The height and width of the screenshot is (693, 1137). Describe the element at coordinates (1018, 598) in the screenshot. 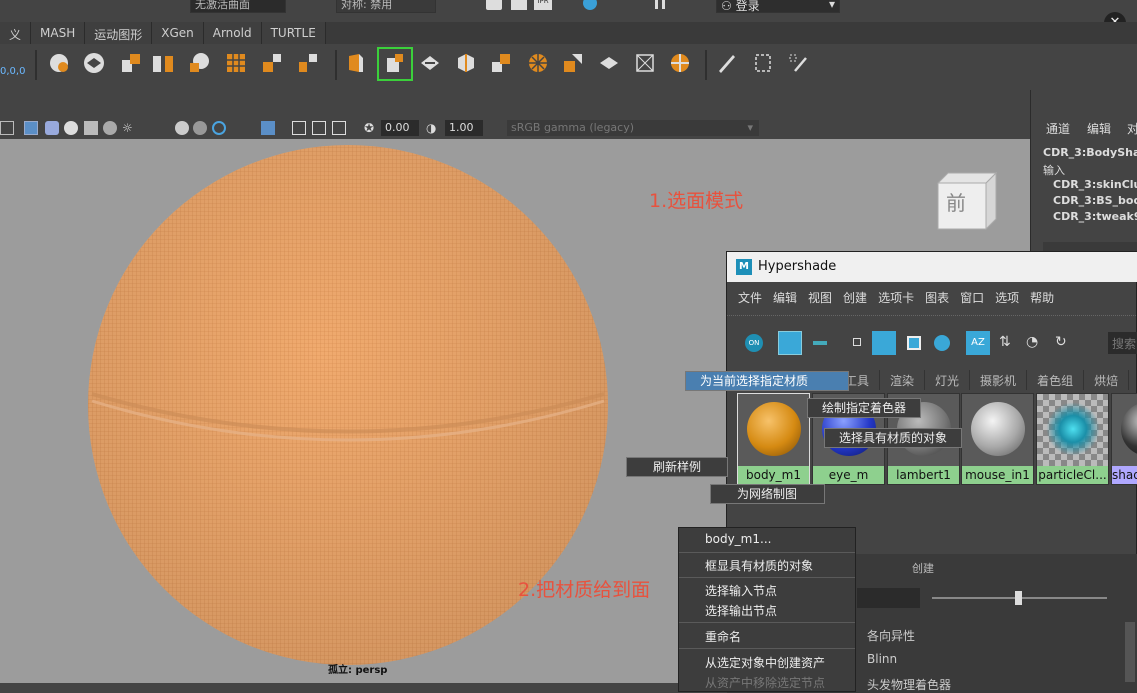

I see `slider-handle` at that location.